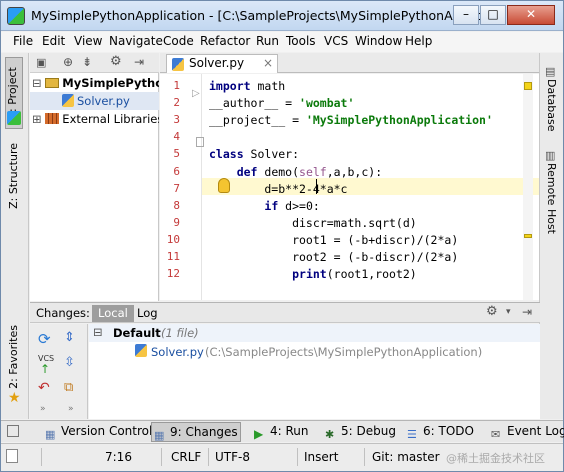 The width and height of the screenshot is (564, 472). What do you see at coordinates (37, 119) in the screenshot?
I see `expand-arrow-icon: ⊞` at bounding box center [37, 119].